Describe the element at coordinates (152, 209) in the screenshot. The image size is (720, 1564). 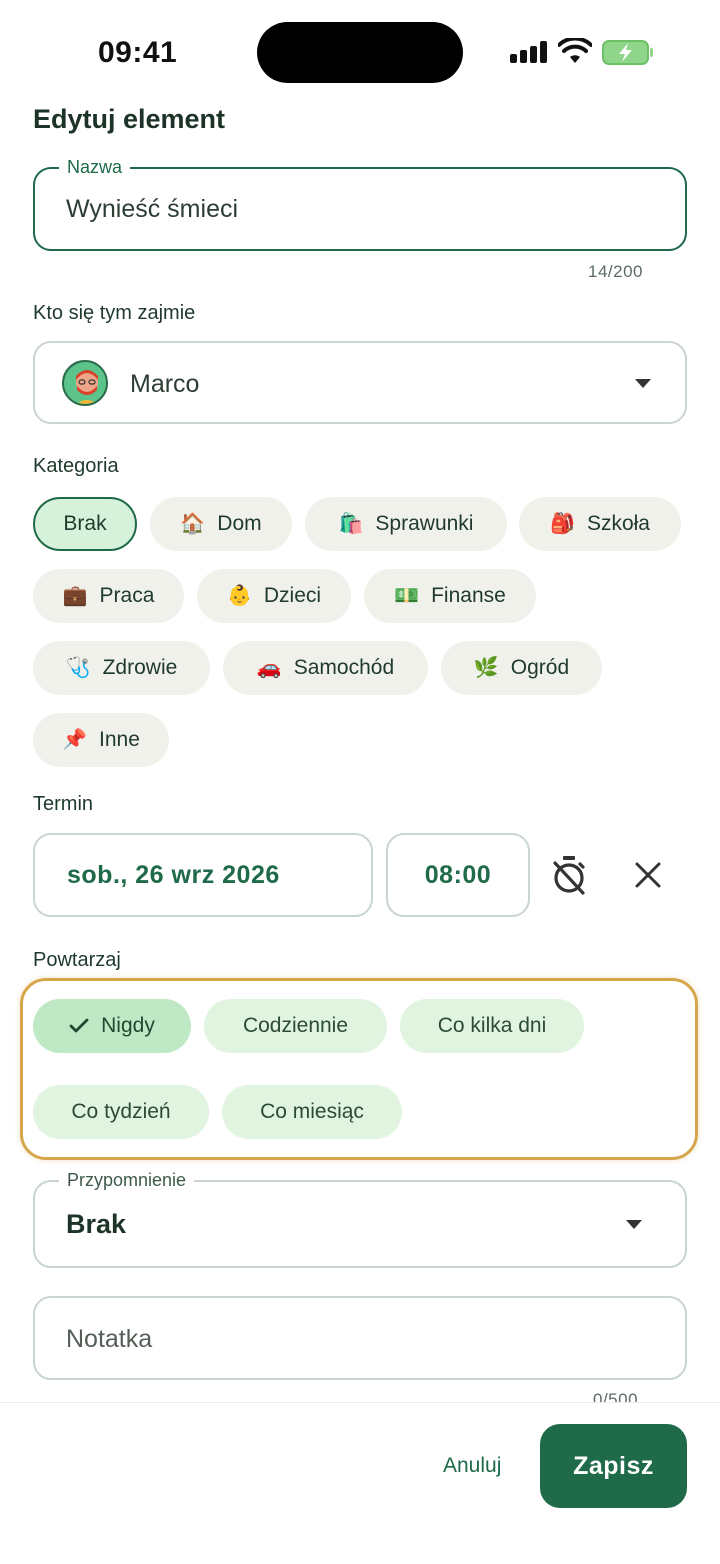
I see `name-field-value: Wynieść śmieci` at that location.